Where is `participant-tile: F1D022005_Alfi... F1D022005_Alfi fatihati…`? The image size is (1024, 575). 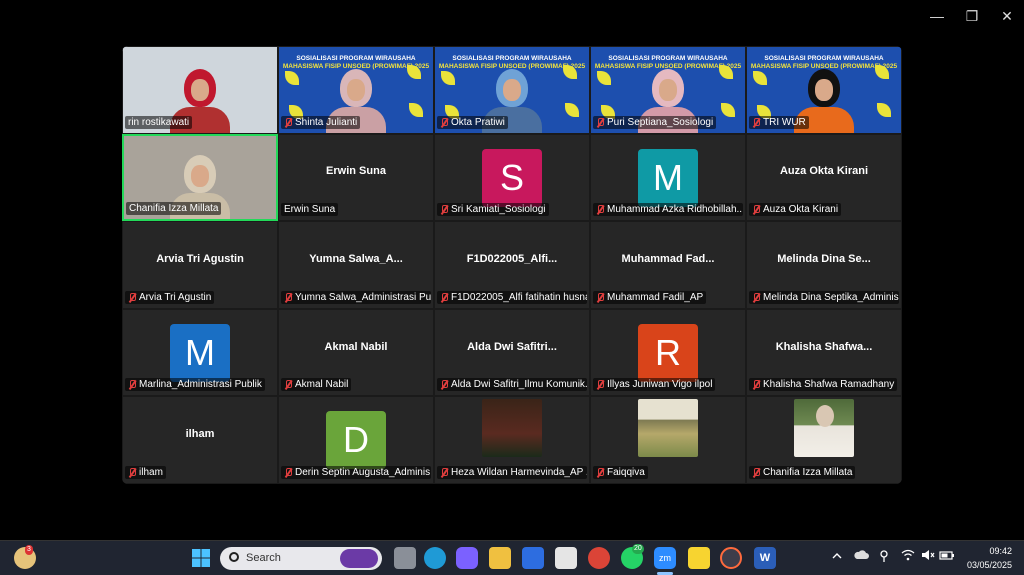
participant-tile: F1D022005_Alfi... F1D022005_Alfi fatihati… is located at coordinates (512, 265).